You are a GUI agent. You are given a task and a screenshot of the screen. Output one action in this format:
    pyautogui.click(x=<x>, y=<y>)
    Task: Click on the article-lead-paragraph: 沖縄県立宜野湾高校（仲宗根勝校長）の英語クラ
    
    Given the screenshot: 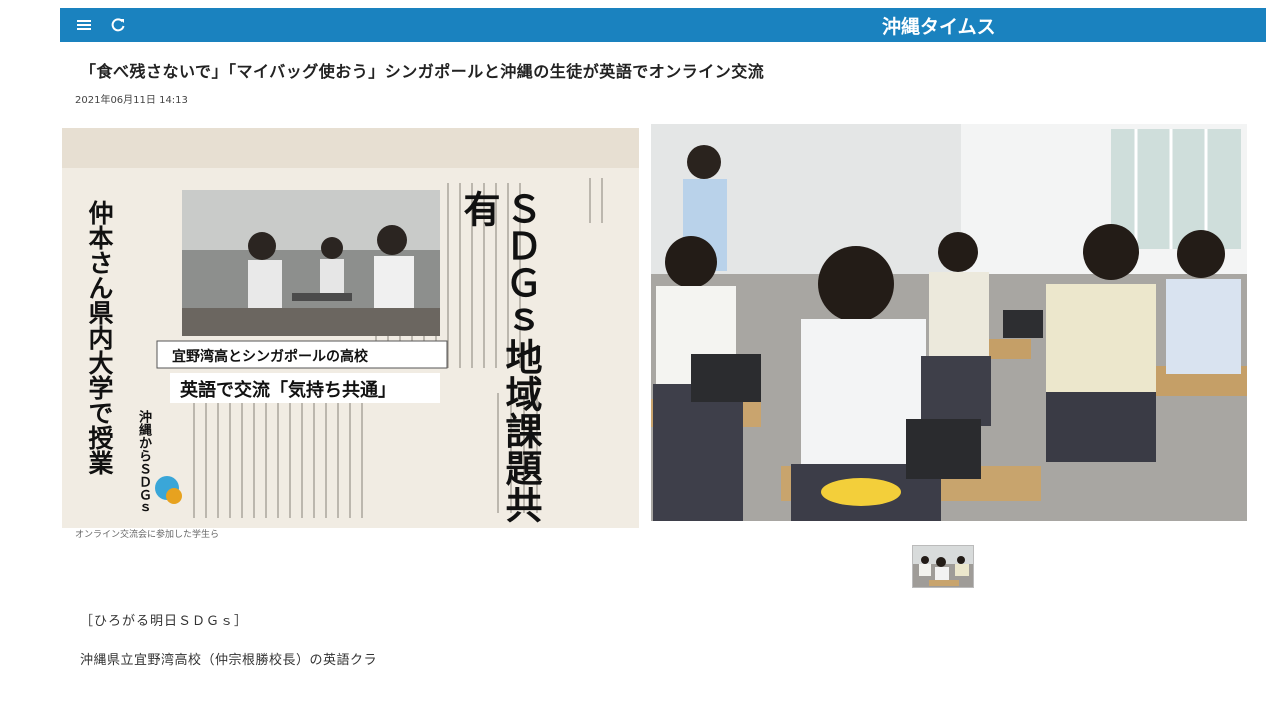 What is the action you would take?
    pyautogui.click(x=229, y=660)
    